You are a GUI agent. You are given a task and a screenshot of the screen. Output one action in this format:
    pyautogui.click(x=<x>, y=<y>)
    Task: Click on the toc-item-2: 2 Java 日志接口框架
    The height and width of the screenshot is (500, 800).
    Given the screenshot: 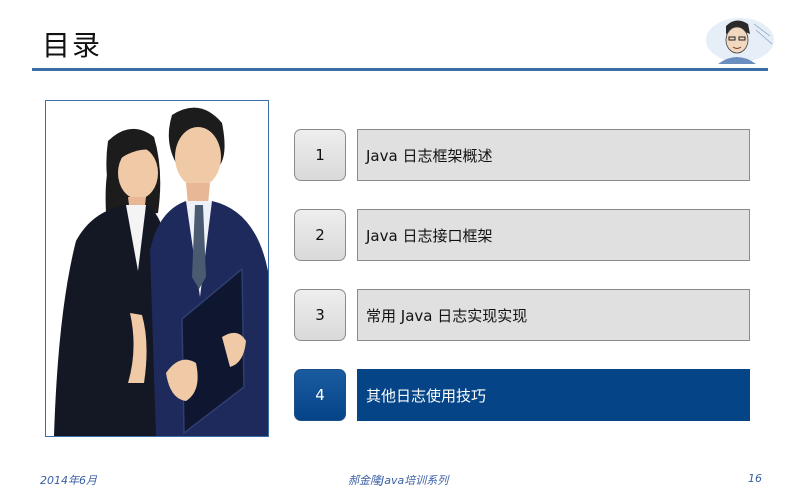 What is the action you would take?
    pyautogui.click(x=522, y=235)
    